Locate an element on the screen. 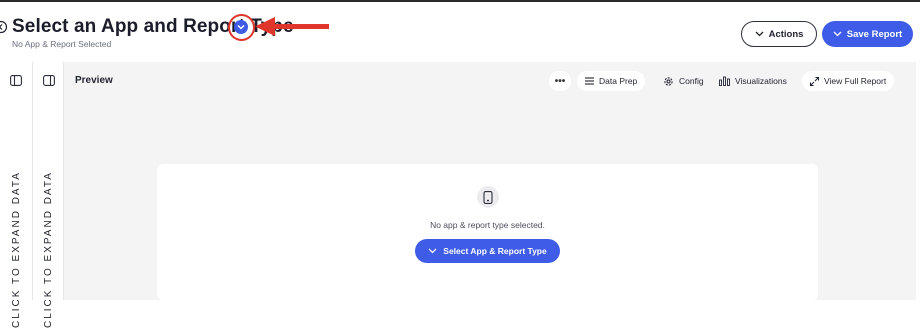 This screenshot has width=920, height=328. actions-button: Actions is located at coordinates (779, 34).